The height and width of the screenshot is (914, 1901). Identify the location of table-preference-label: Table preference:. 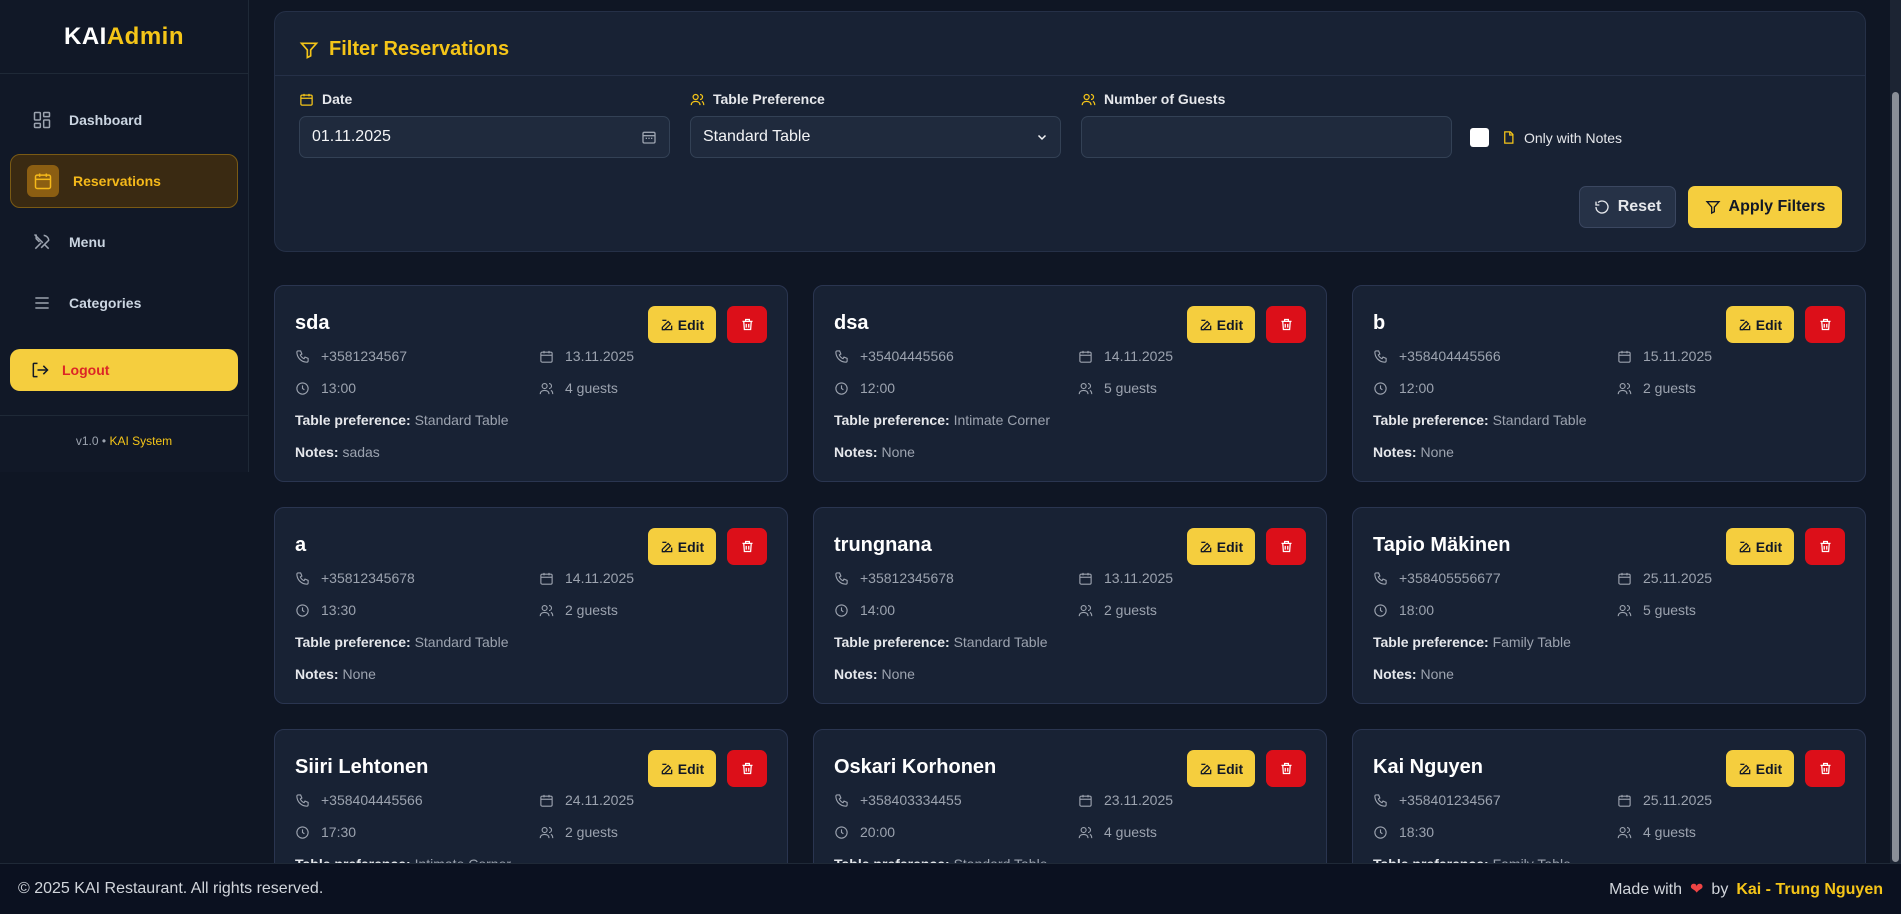
(1431, 420).